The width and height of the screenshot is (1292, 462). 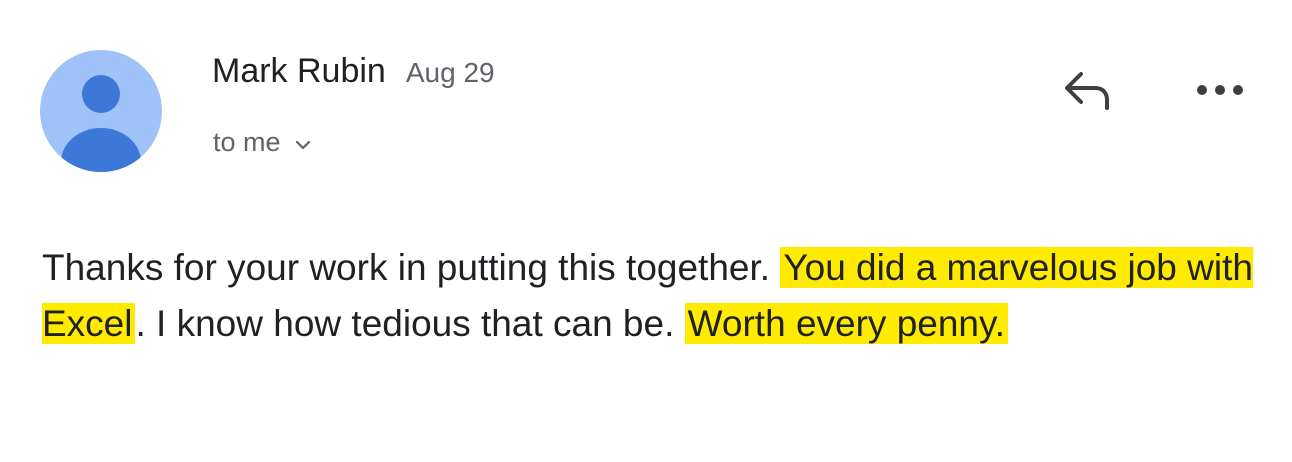 What do you see at coordinates (247, 142) in the screenshot?
I see `recipient-label: to me` at bounding box center [247, 142].